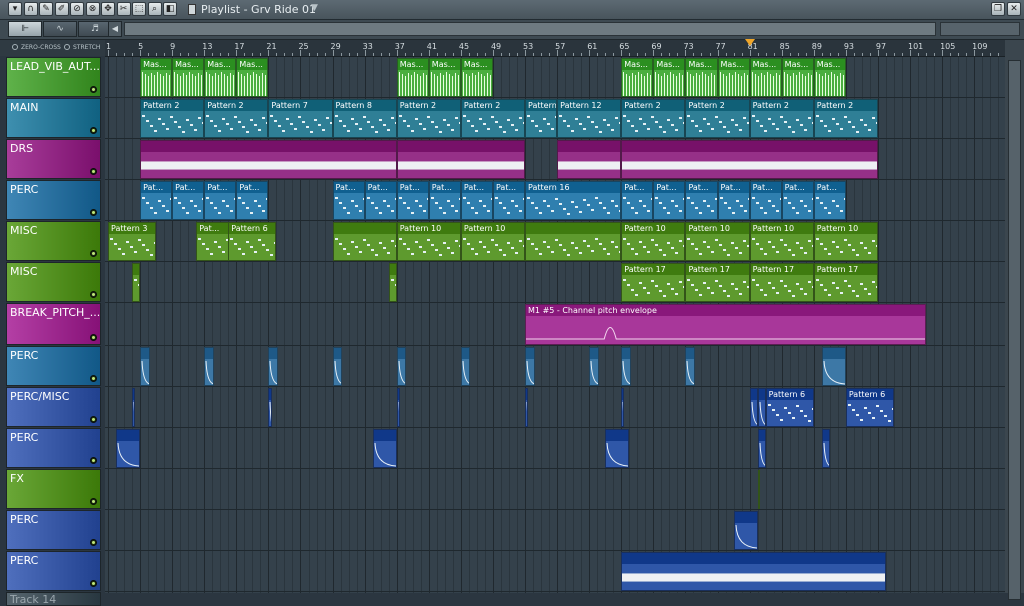 Image resolution: width=1024 pixels, height=606 pixels. I want to click on zoom-scrollbar, so click(980, 29).